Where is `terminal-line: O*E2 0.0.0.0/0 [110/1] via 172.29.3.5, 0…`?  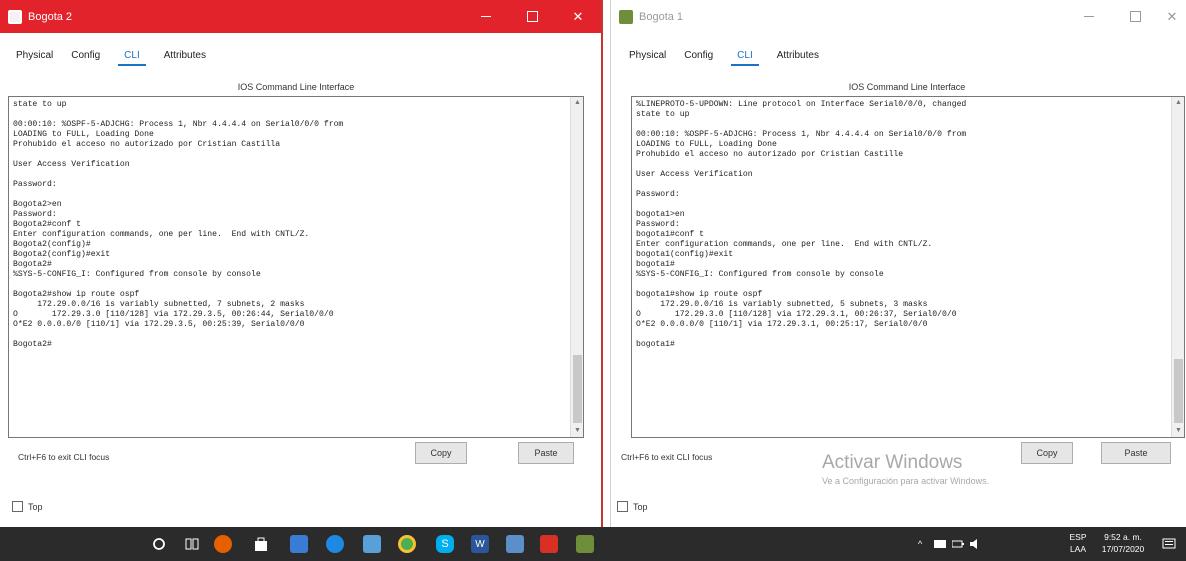 terminal-line: O*E2 0.0.0.0/0 [110/1] via 172.29.3.5, 0… is located at coordinates (159, 324).